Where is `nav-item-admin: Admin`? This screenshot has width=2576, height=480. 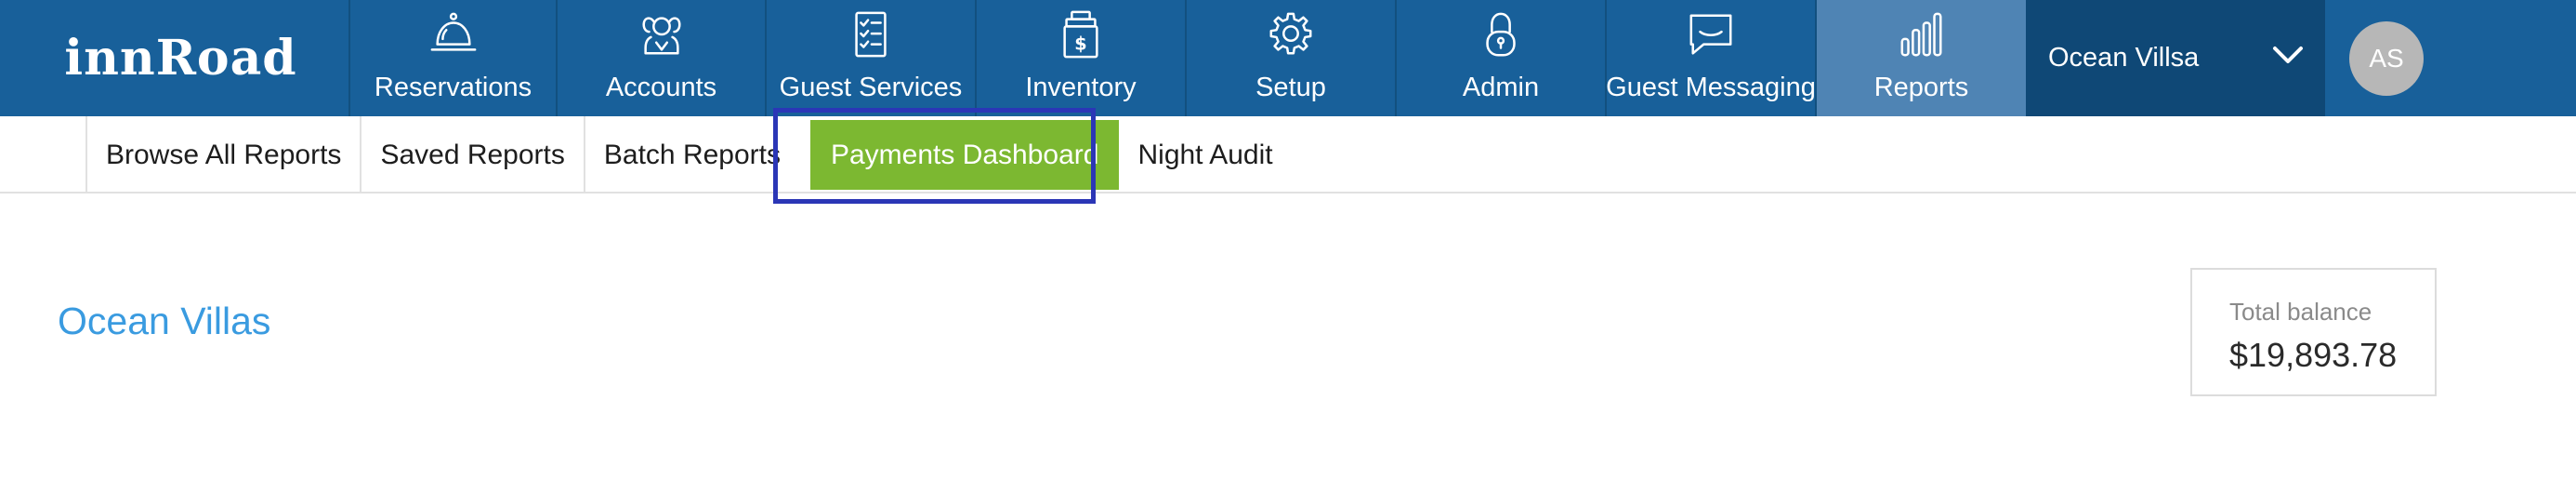
nav-item-admin: Admin is located at coordinates (1502, 58).